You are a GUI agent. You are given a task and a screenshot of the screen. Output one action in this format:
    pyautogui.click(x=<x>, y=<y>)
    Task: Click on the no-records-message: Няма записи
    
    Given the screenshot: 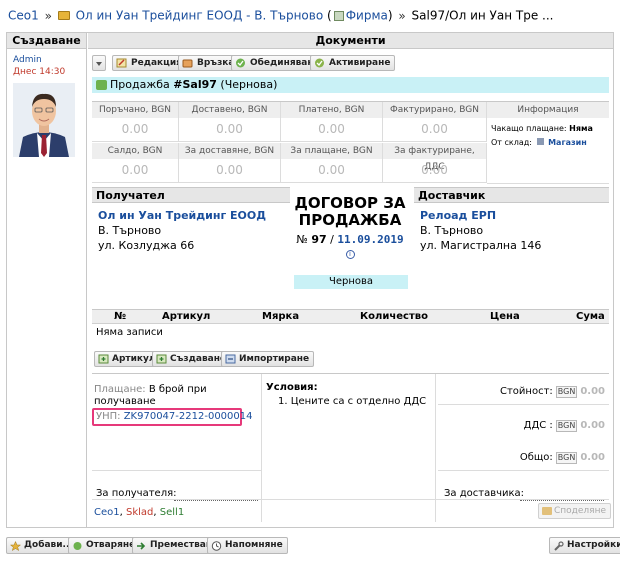 What is the action you would take?
    pyautogui.click(x=129, y=332)
    